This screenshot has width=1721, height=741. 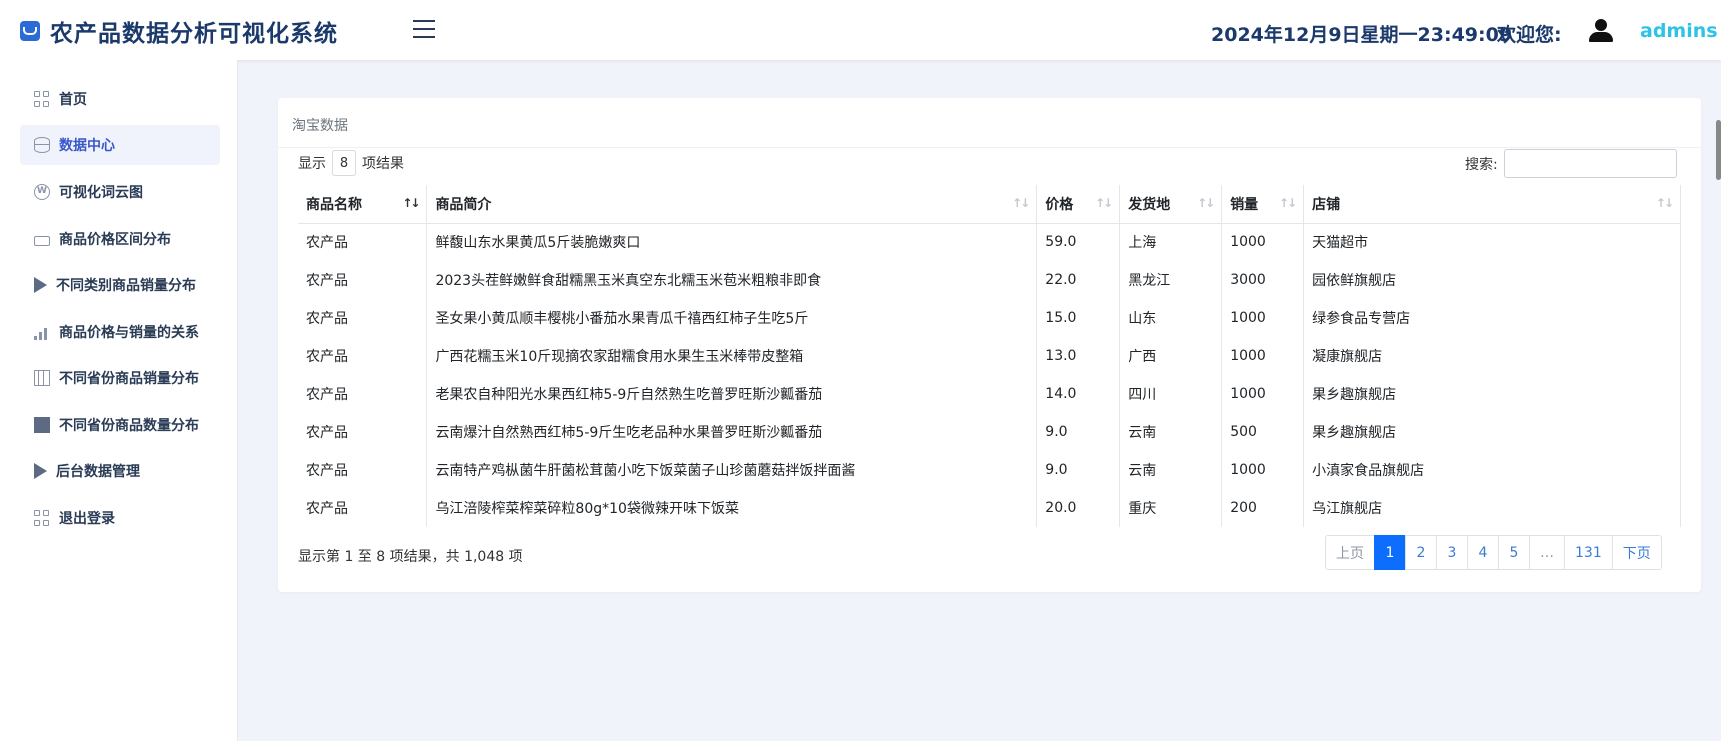 What do you see at coordinates (1078, 204) in the screenshot?
I see `column-header-price: 价格 ↑↓` at bounding box center [1078, 204].